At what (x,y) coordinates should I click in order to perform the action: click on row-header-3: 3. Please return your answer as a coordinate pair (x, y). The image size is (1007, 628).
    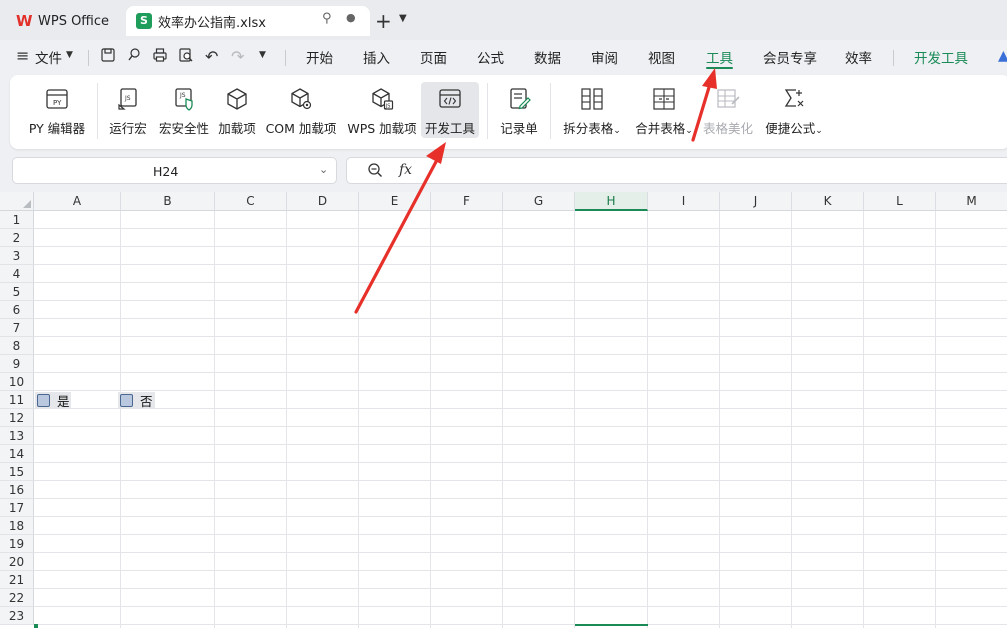
    Looking at the image, I should click on (17, 256).